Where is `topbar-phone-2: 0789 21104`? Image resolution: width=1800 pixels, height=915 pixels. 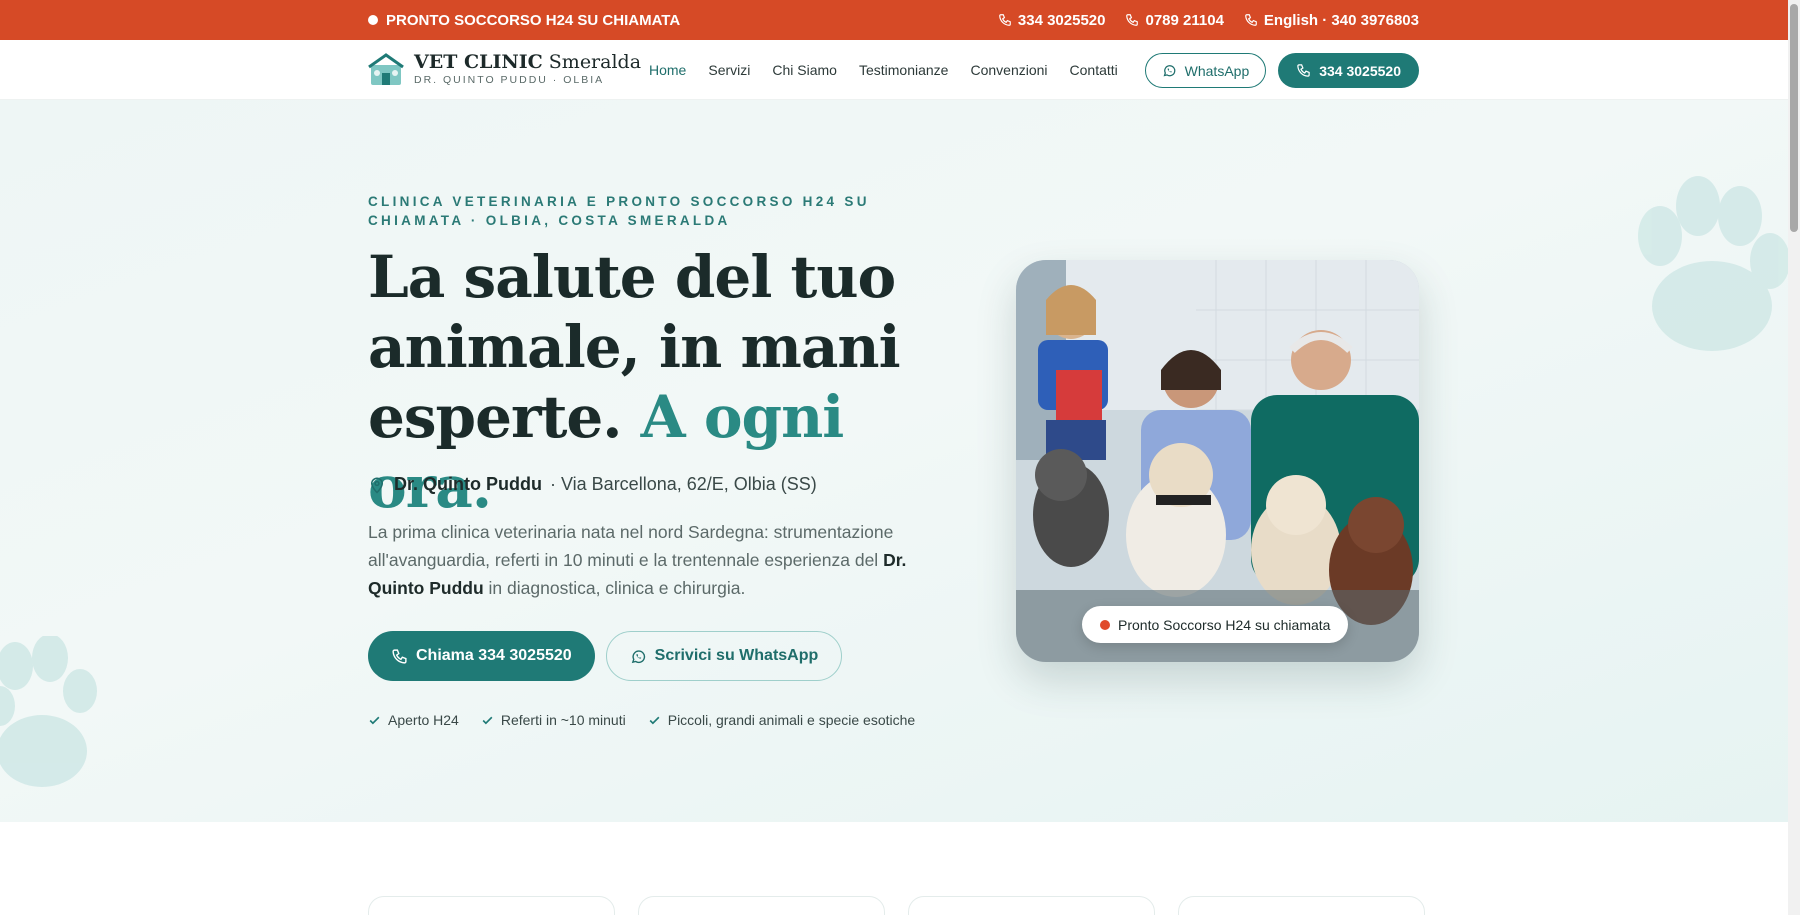 topbar-phone-2: 0789 21104 is located at coordinates (1174, 20).